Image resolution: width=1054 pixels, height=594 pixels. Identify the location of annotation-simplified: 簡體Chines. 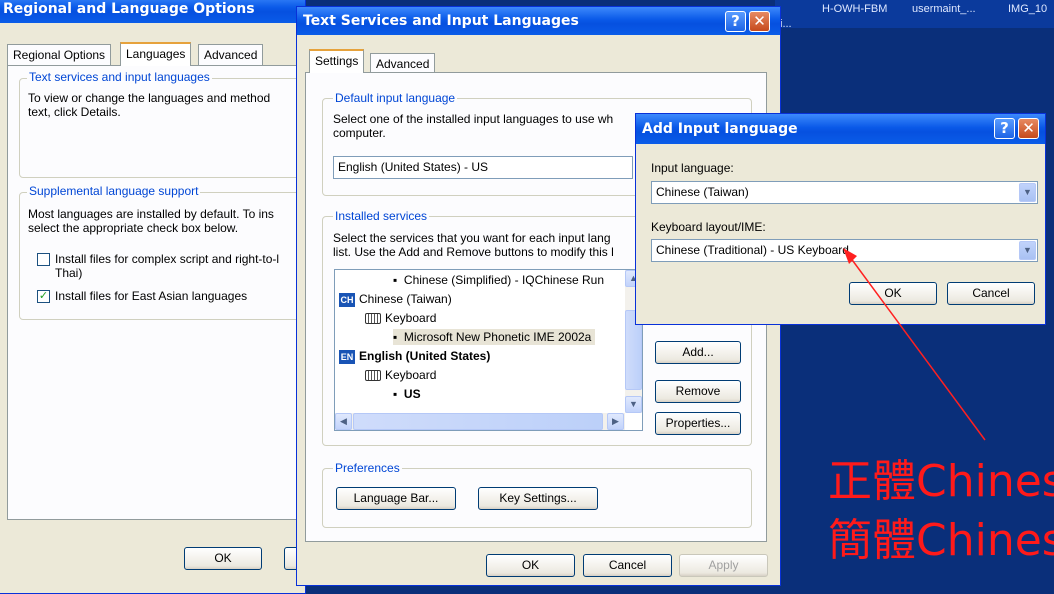
(941, 540).